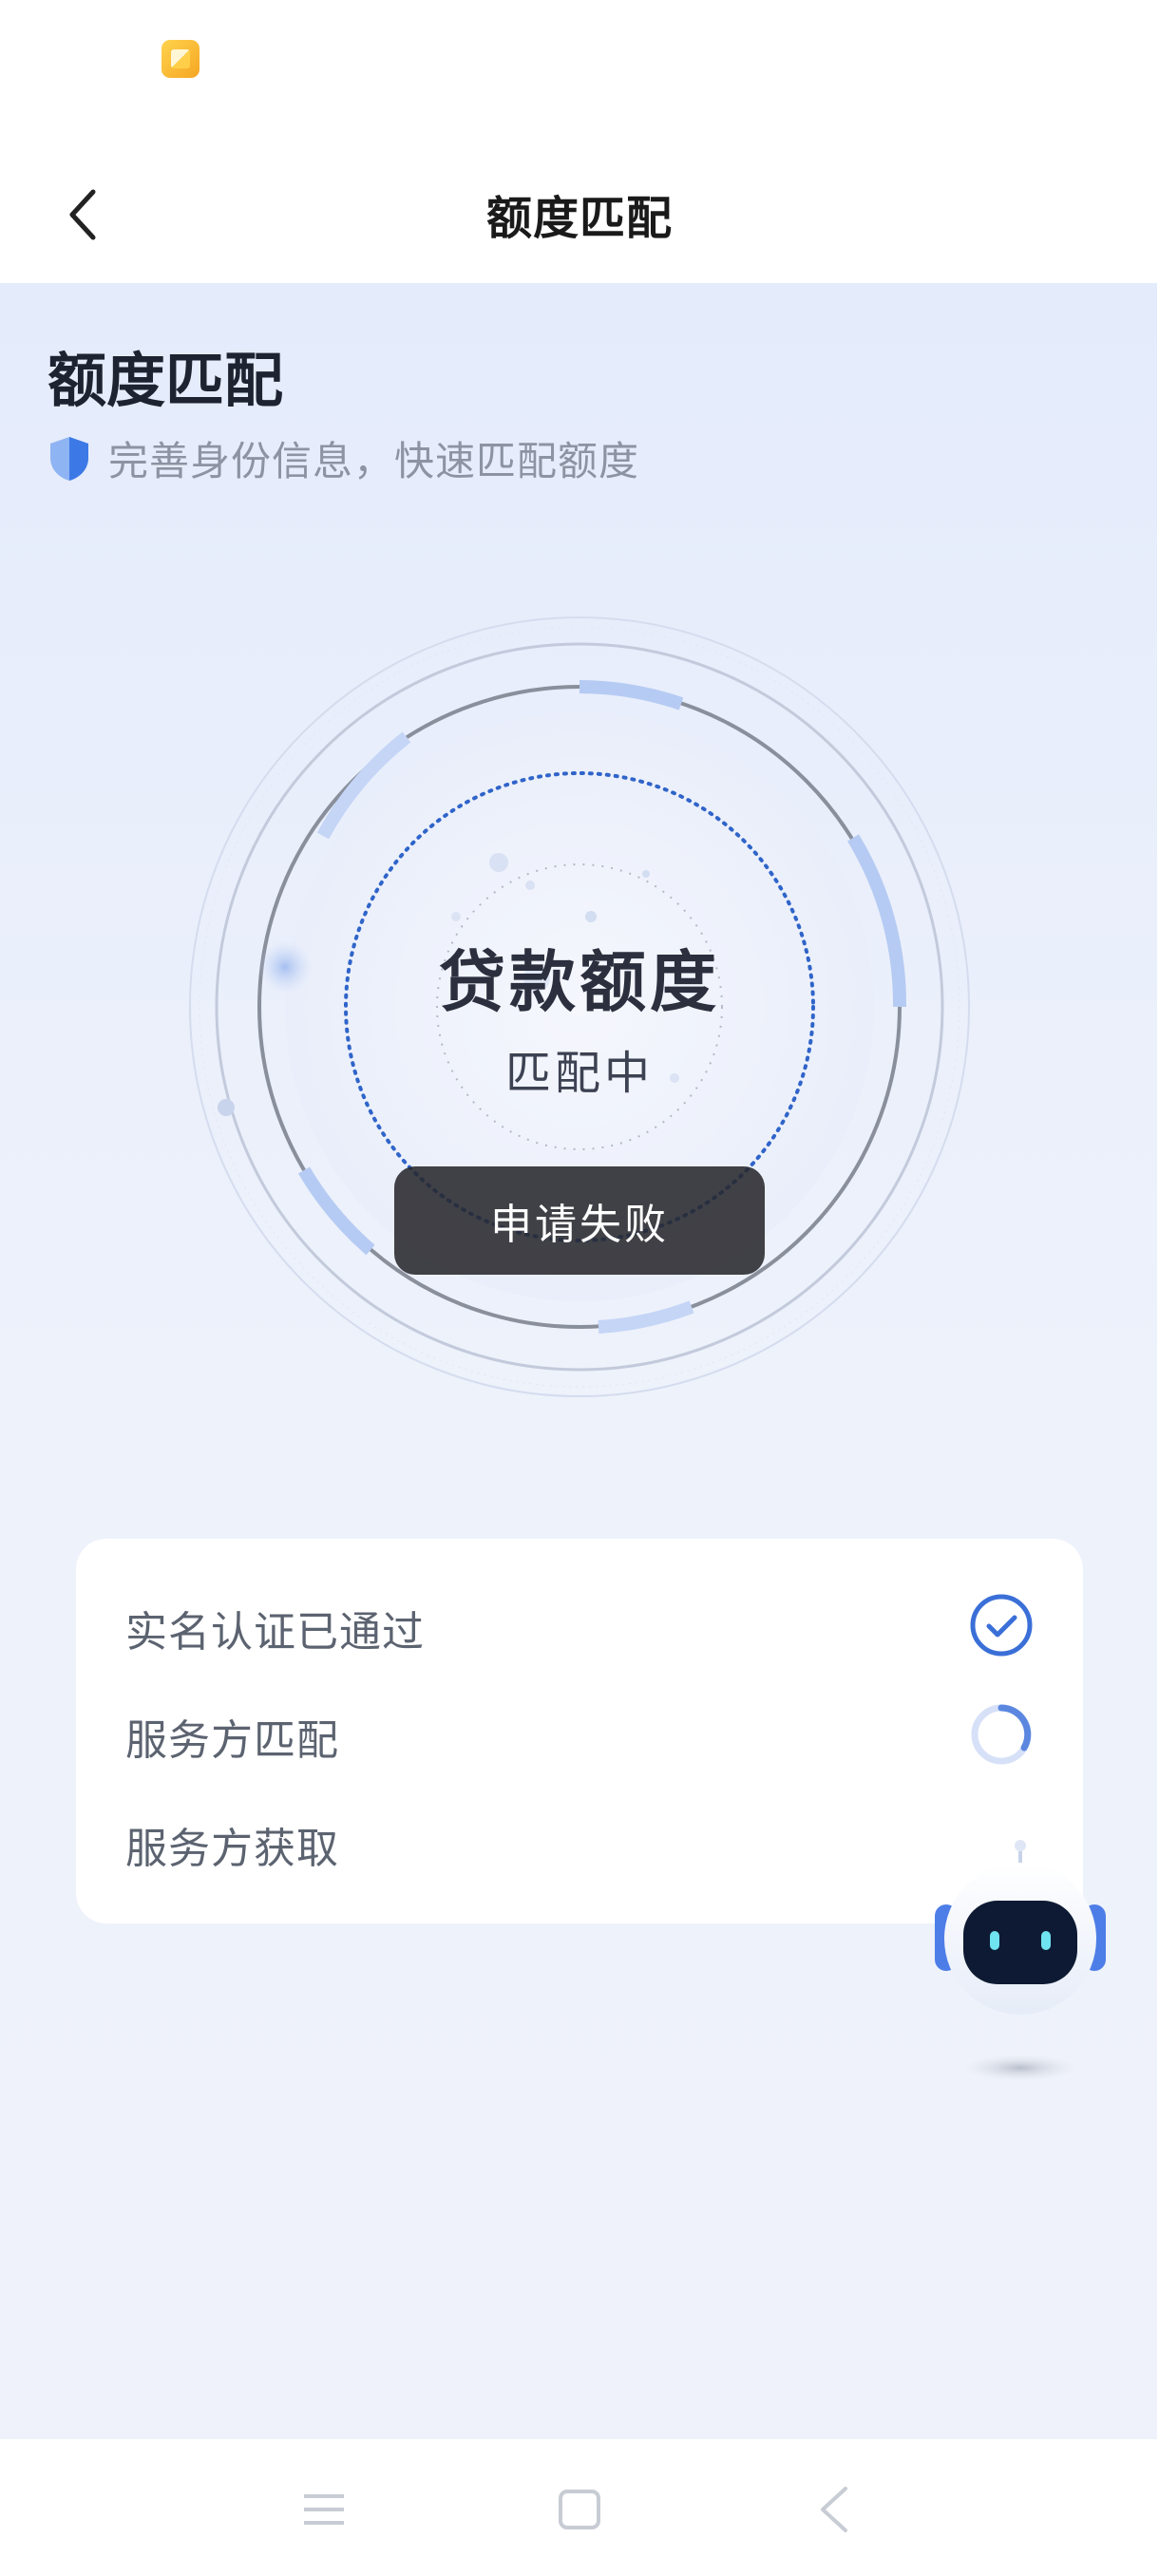  What do you see at coordinates (579, 218) in the screenshot?
I see `nav-title: 额度匹配` at bounding box center [579, 218].